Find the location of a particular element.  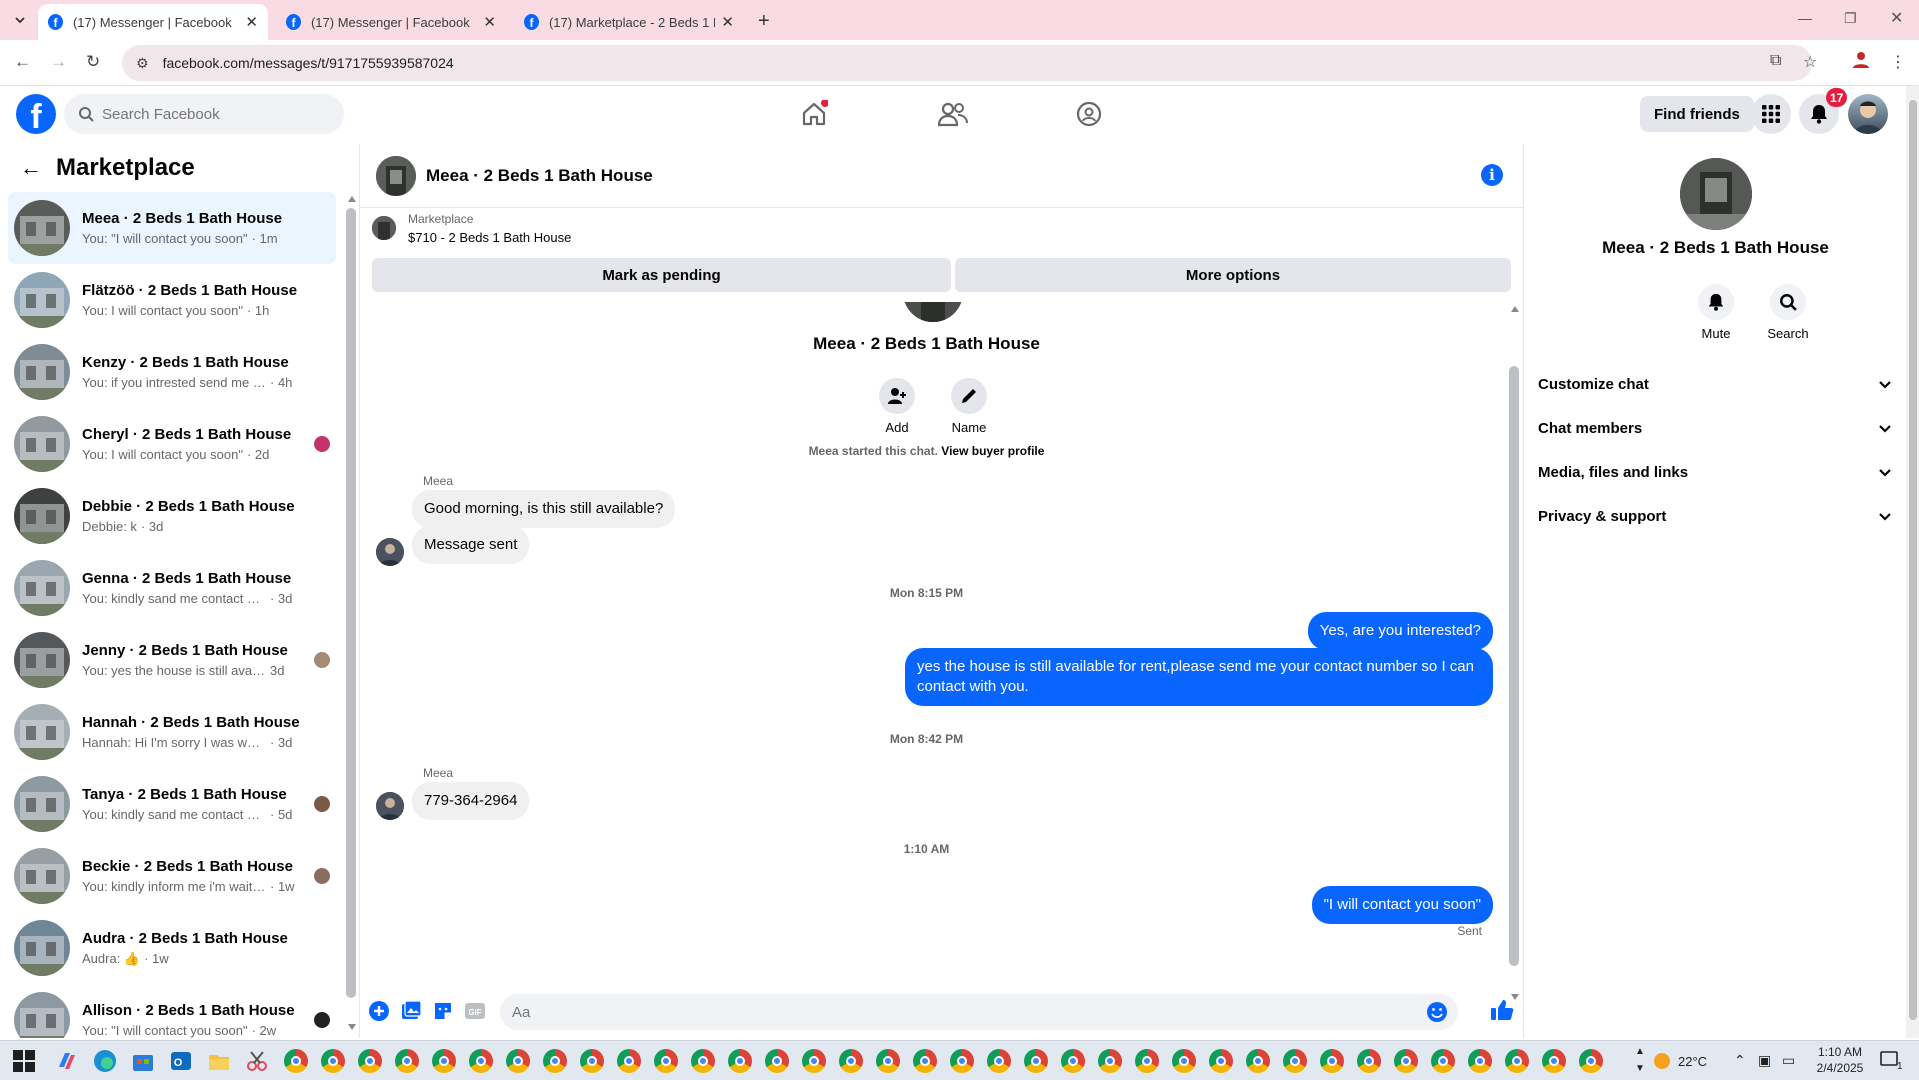

back-button: ← is located at coordinates (22, 62).